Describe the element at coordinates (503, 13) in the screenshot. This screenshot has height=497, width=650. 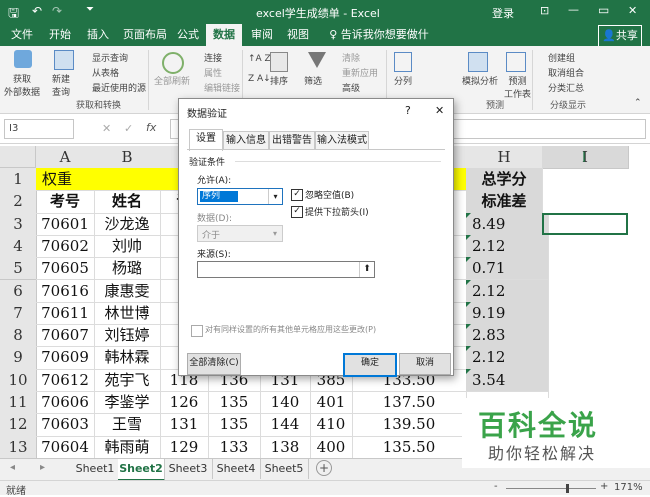
I see `login-link: 登录` at that location.